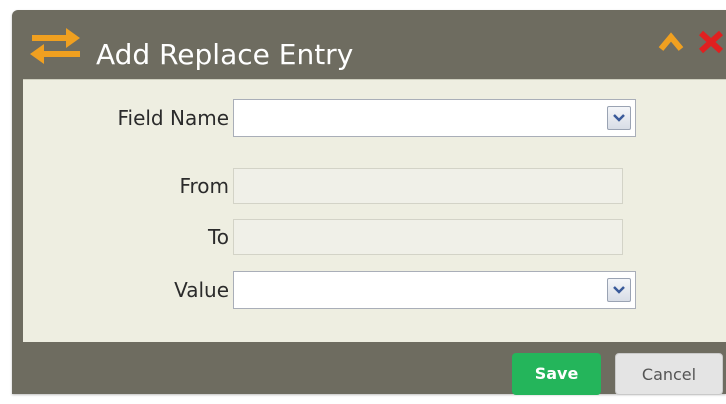 This screenshot has width=726, height=404. What do you see at coordinates (204, 186) in the screenshot?
I see `from-label: From` at bounding box center [204, 186].